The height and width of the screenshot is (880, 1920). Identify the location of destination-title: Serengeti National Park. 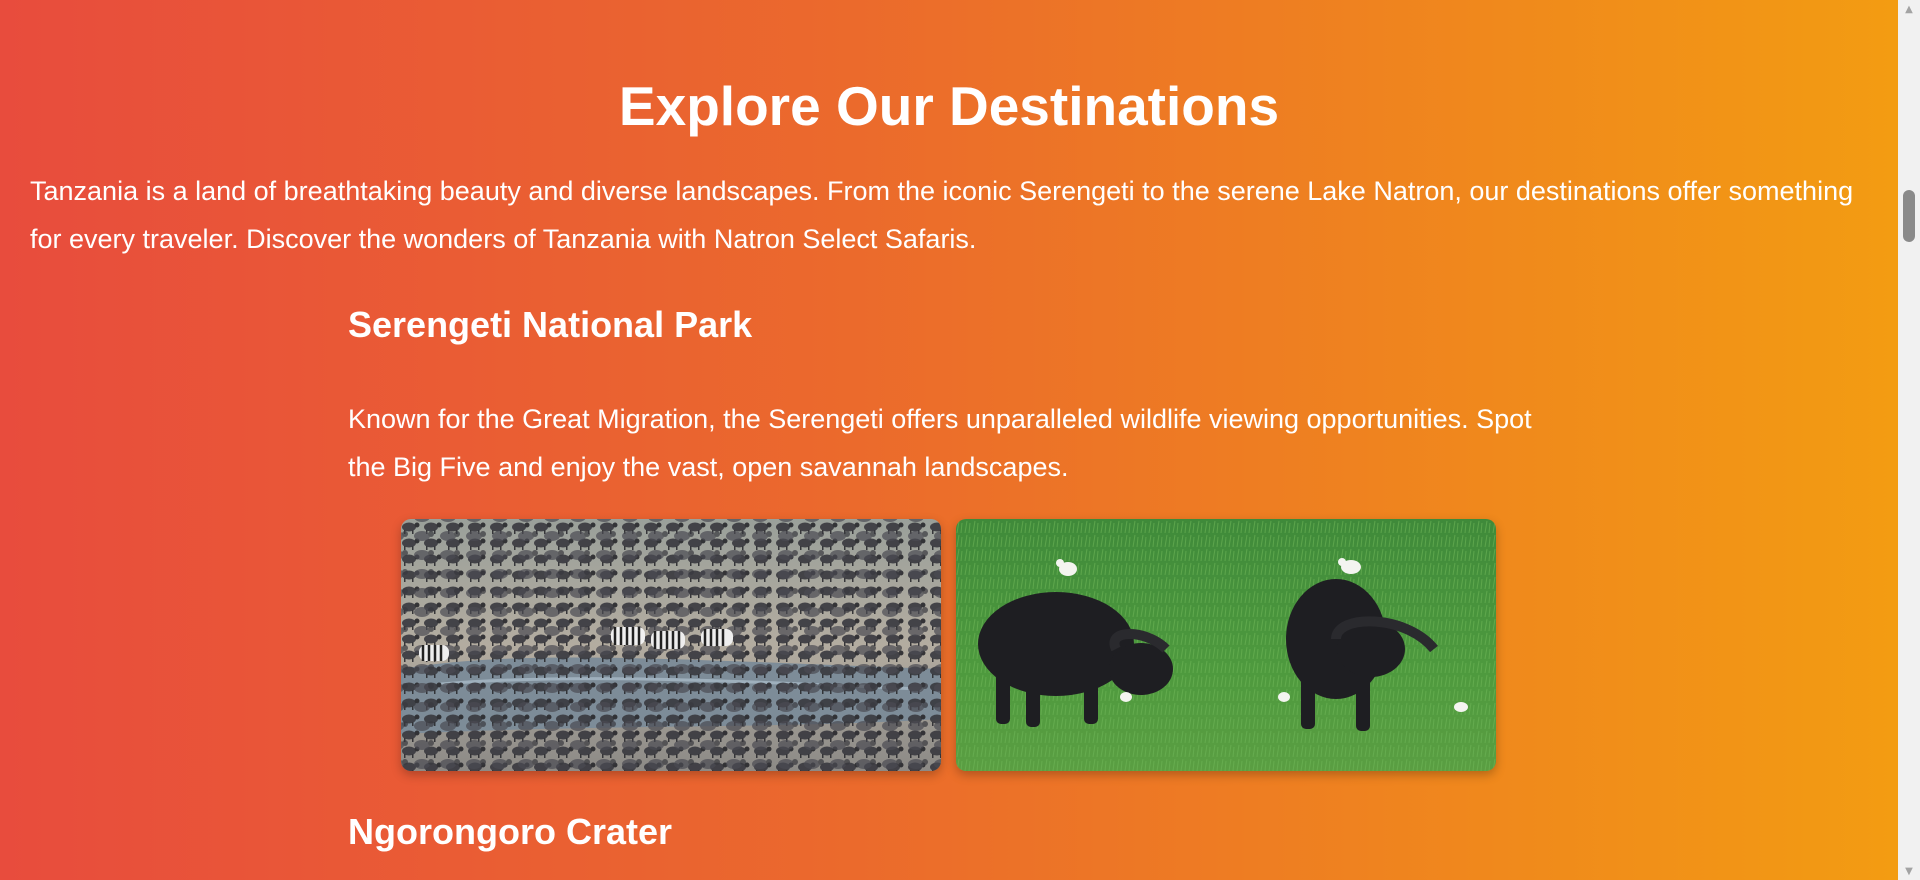
(550, 324).